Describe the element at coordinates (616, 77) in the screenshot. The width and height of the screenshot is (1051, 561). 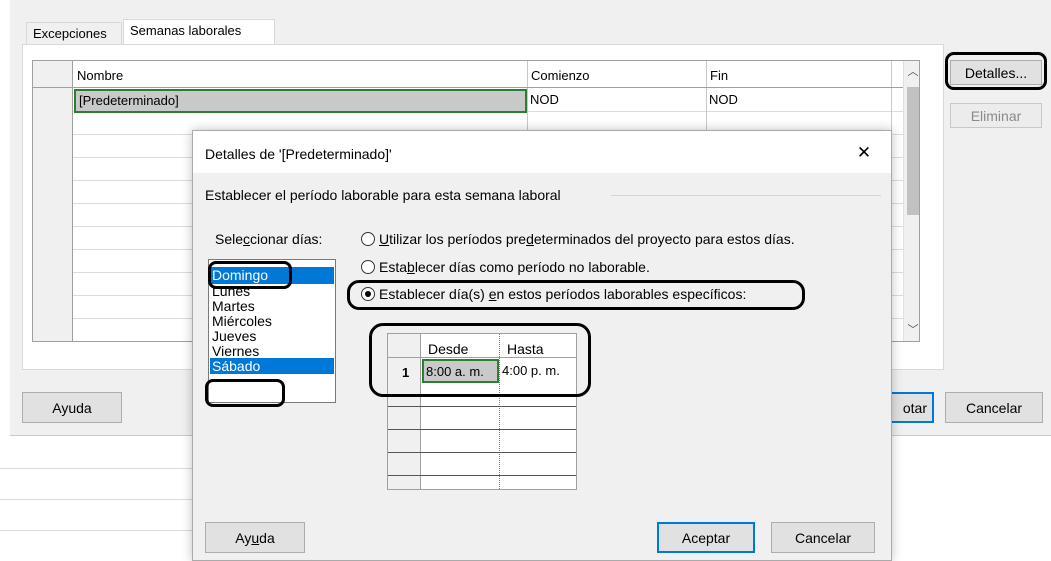
I see `column-header-comienzo: Comienzo` at that location.